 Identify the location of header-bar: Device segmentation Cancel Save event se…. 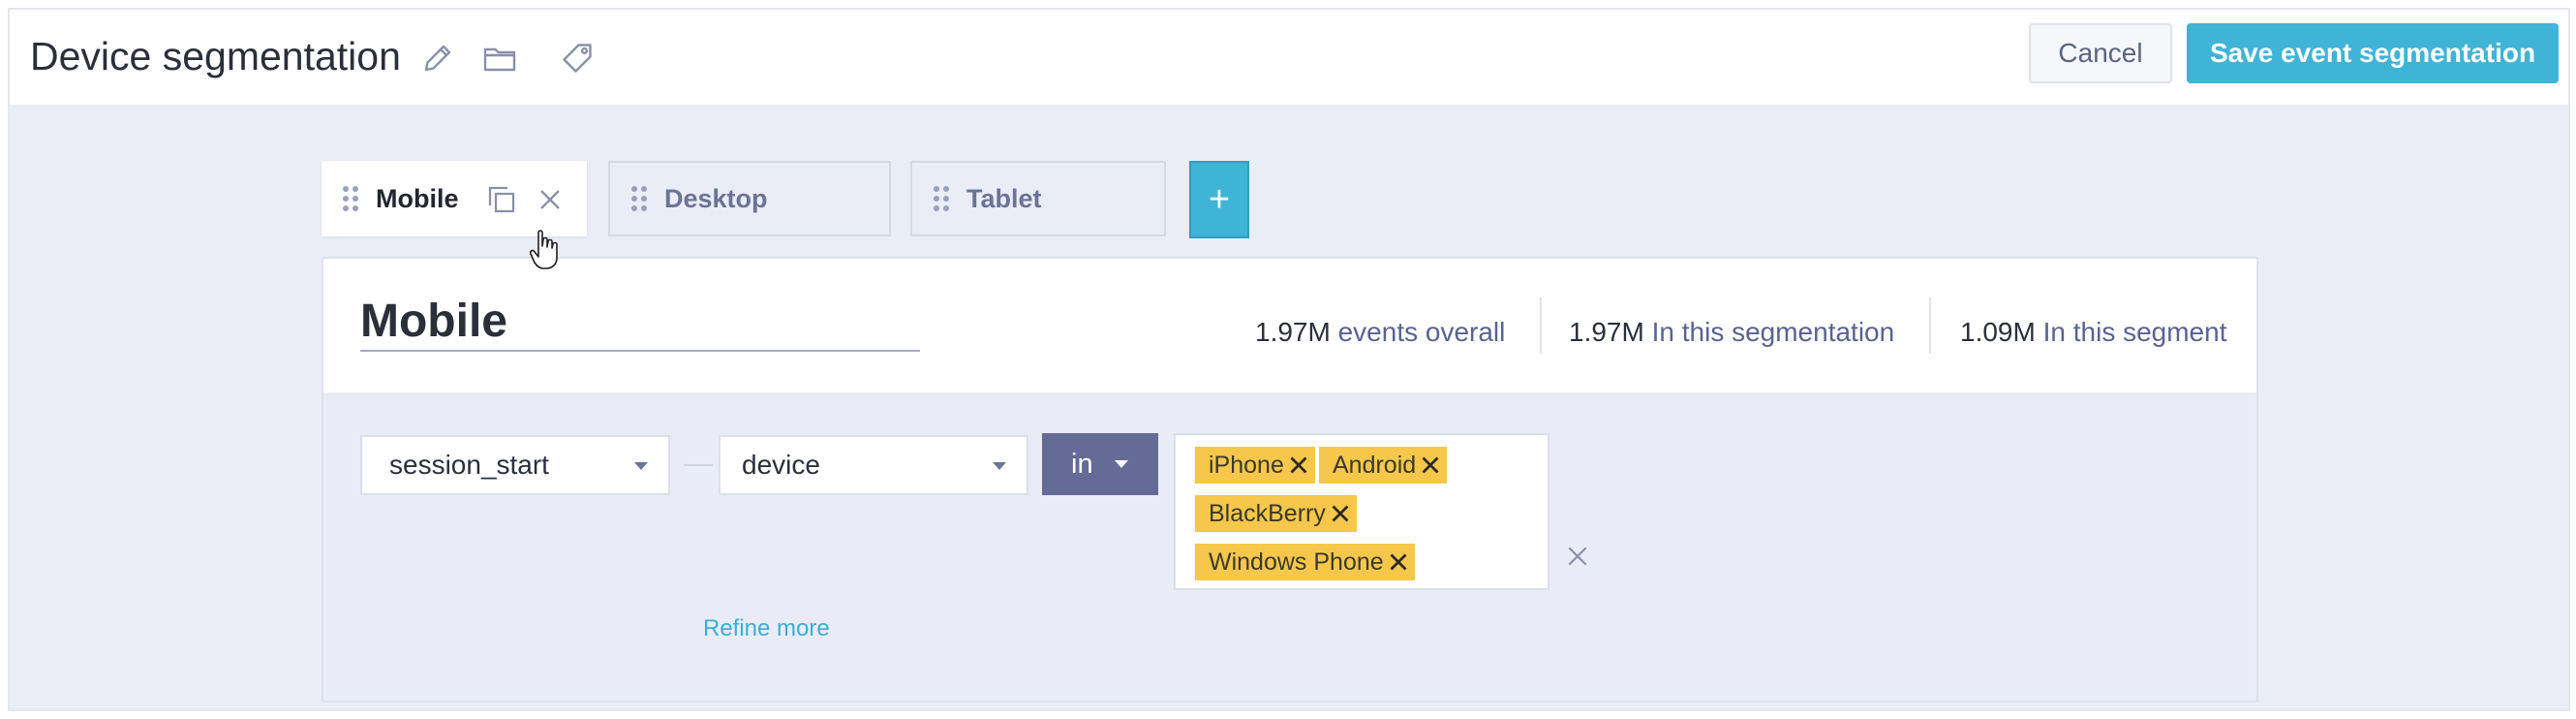
(1289, 57).